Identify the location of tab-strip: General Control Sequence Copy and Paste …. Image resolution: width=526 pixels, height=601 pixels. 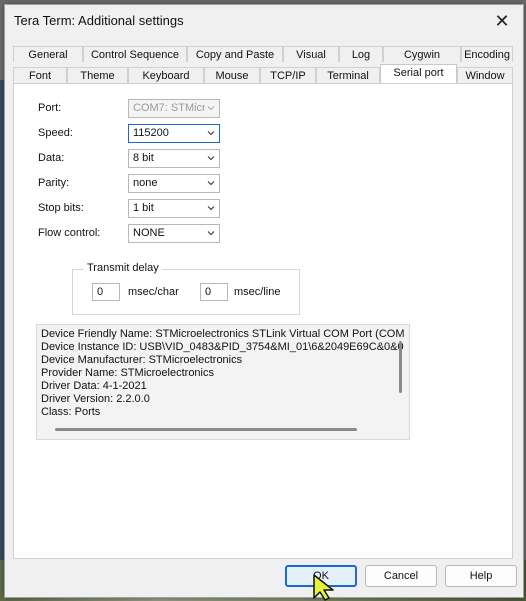
(263, 65).